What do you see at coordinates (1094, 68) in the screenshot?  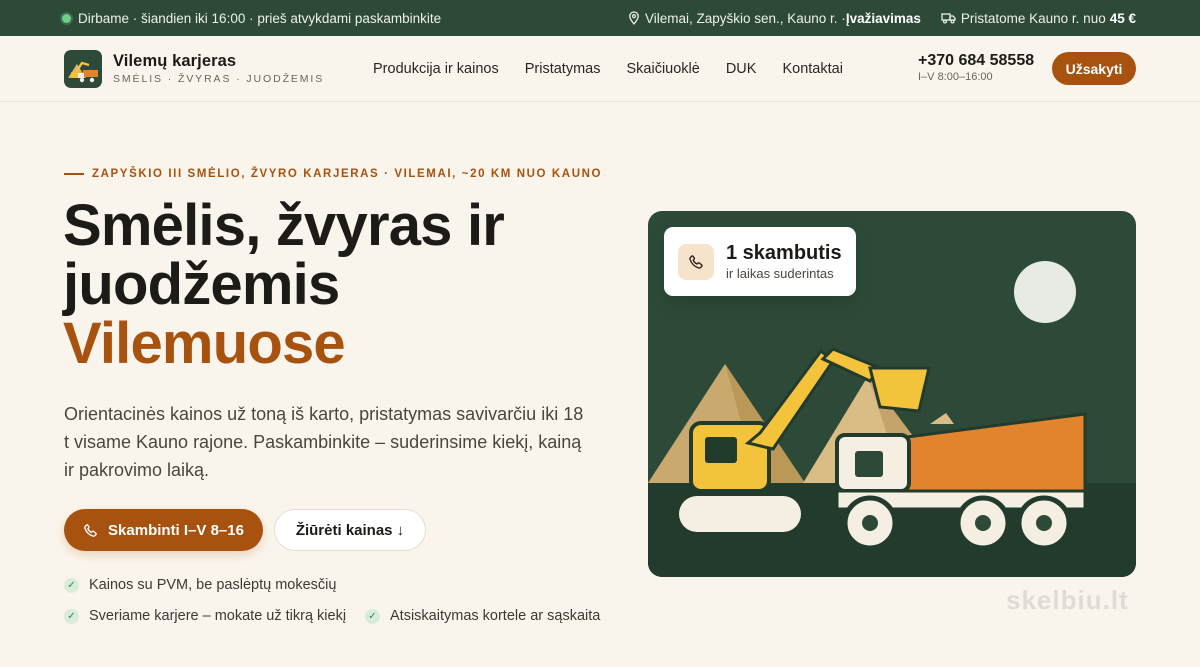 I see `order-button: Užsakyti` at bounding box center [1094, 68].